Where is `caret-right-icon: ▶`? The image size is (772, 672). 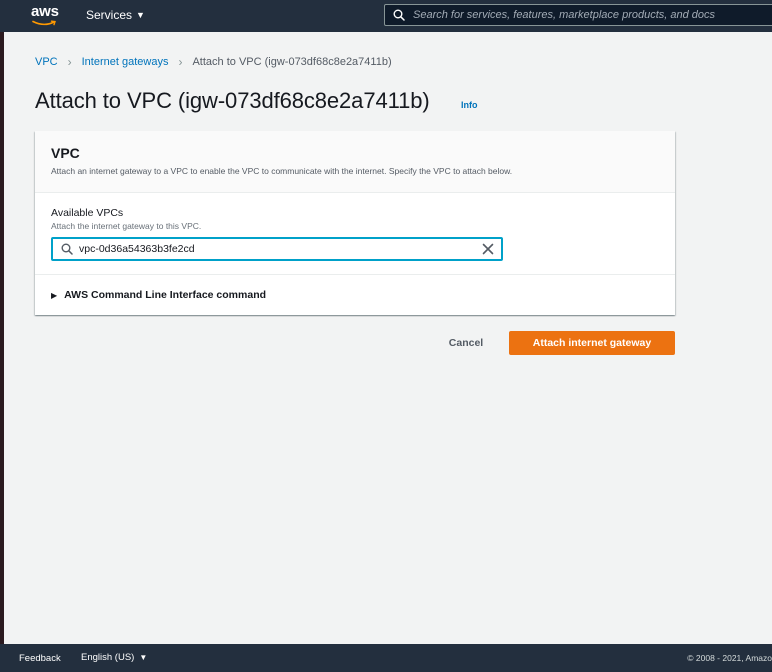
caret-right-icon: ▶ is located at coordinates (54, 295).